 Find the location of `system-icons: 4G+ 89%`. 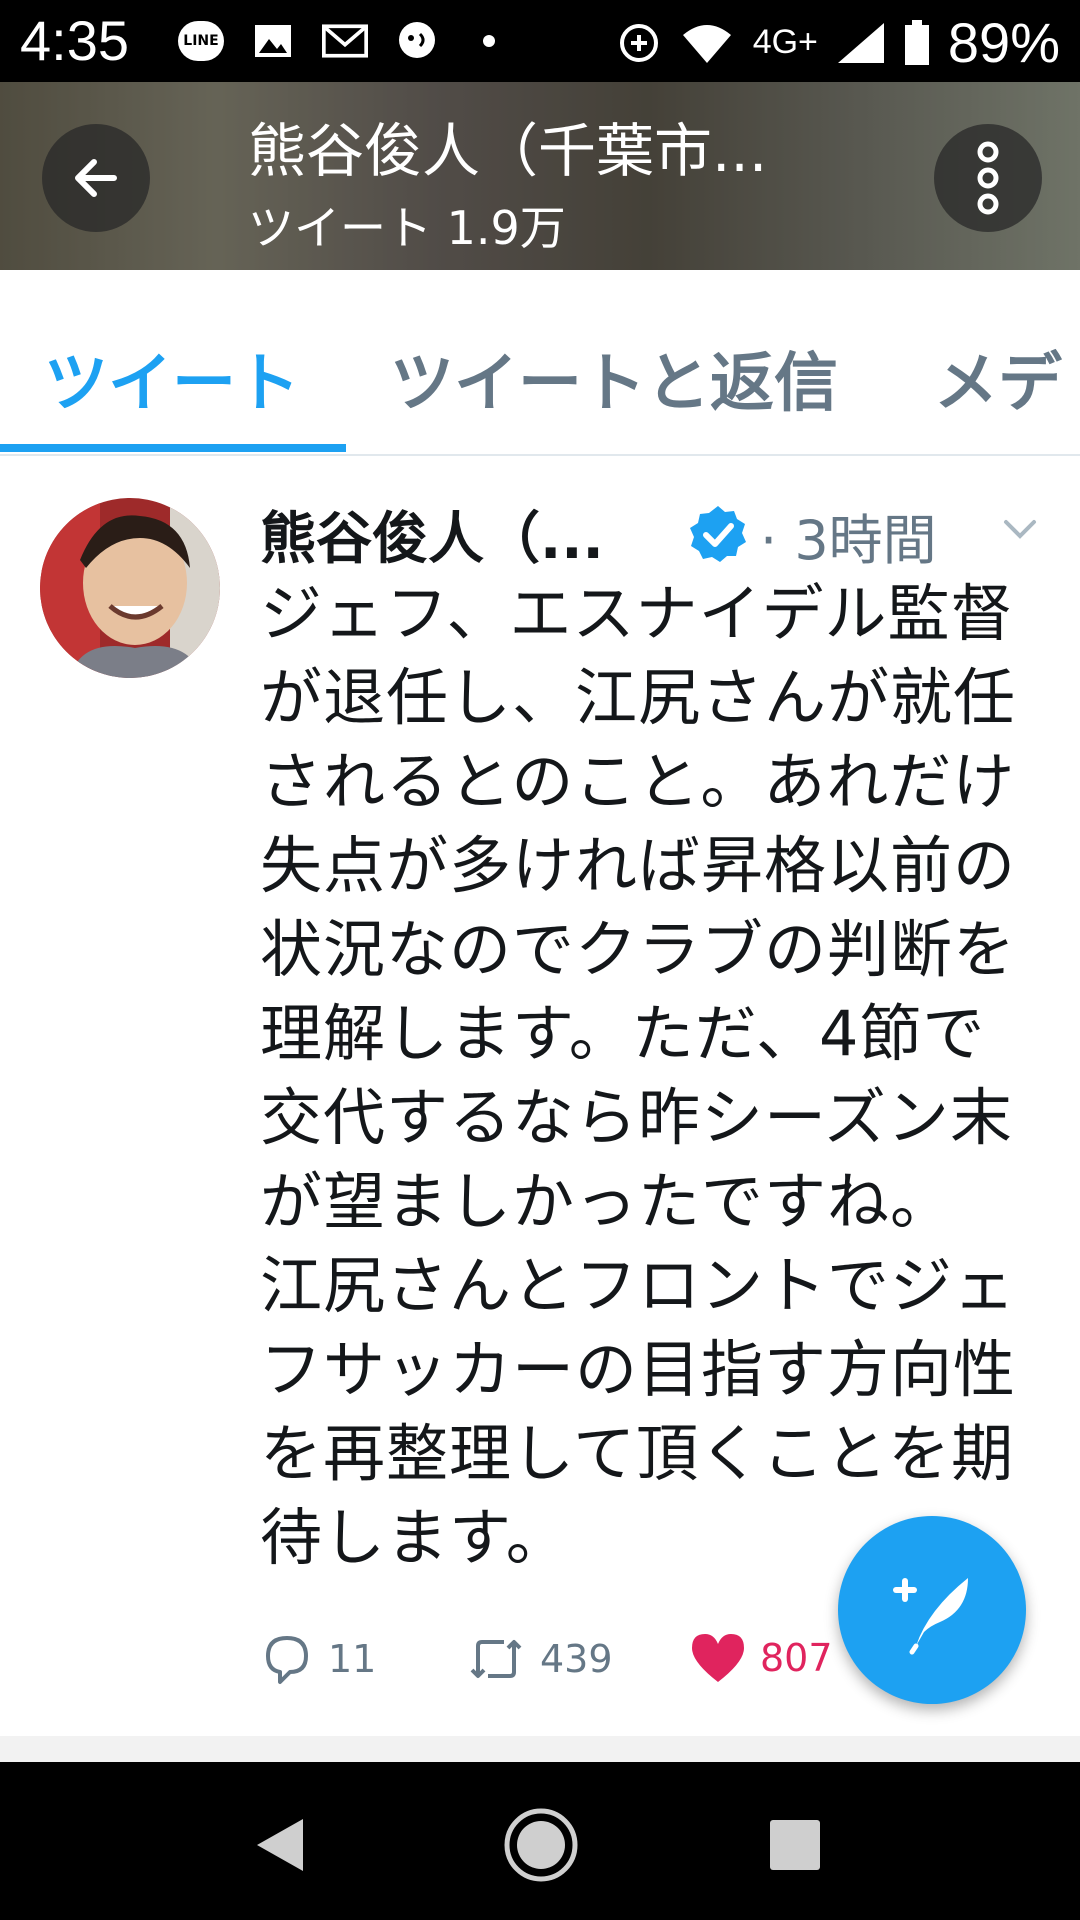

system-icons: 4G+ 89% is located at coordinates (838, 42).